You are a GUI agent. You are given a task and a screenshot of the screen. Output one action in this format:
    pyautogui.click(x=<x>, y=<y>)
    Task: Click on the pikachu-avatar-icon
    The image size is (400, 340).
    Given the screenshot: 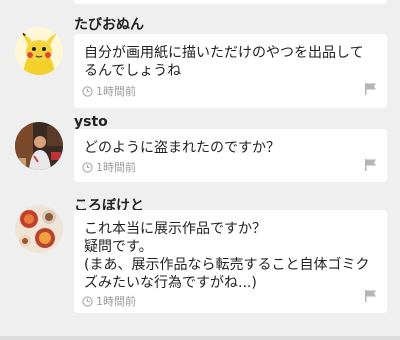 What is the action you would take?
    pyautogui.click(x=39, y=51)
    